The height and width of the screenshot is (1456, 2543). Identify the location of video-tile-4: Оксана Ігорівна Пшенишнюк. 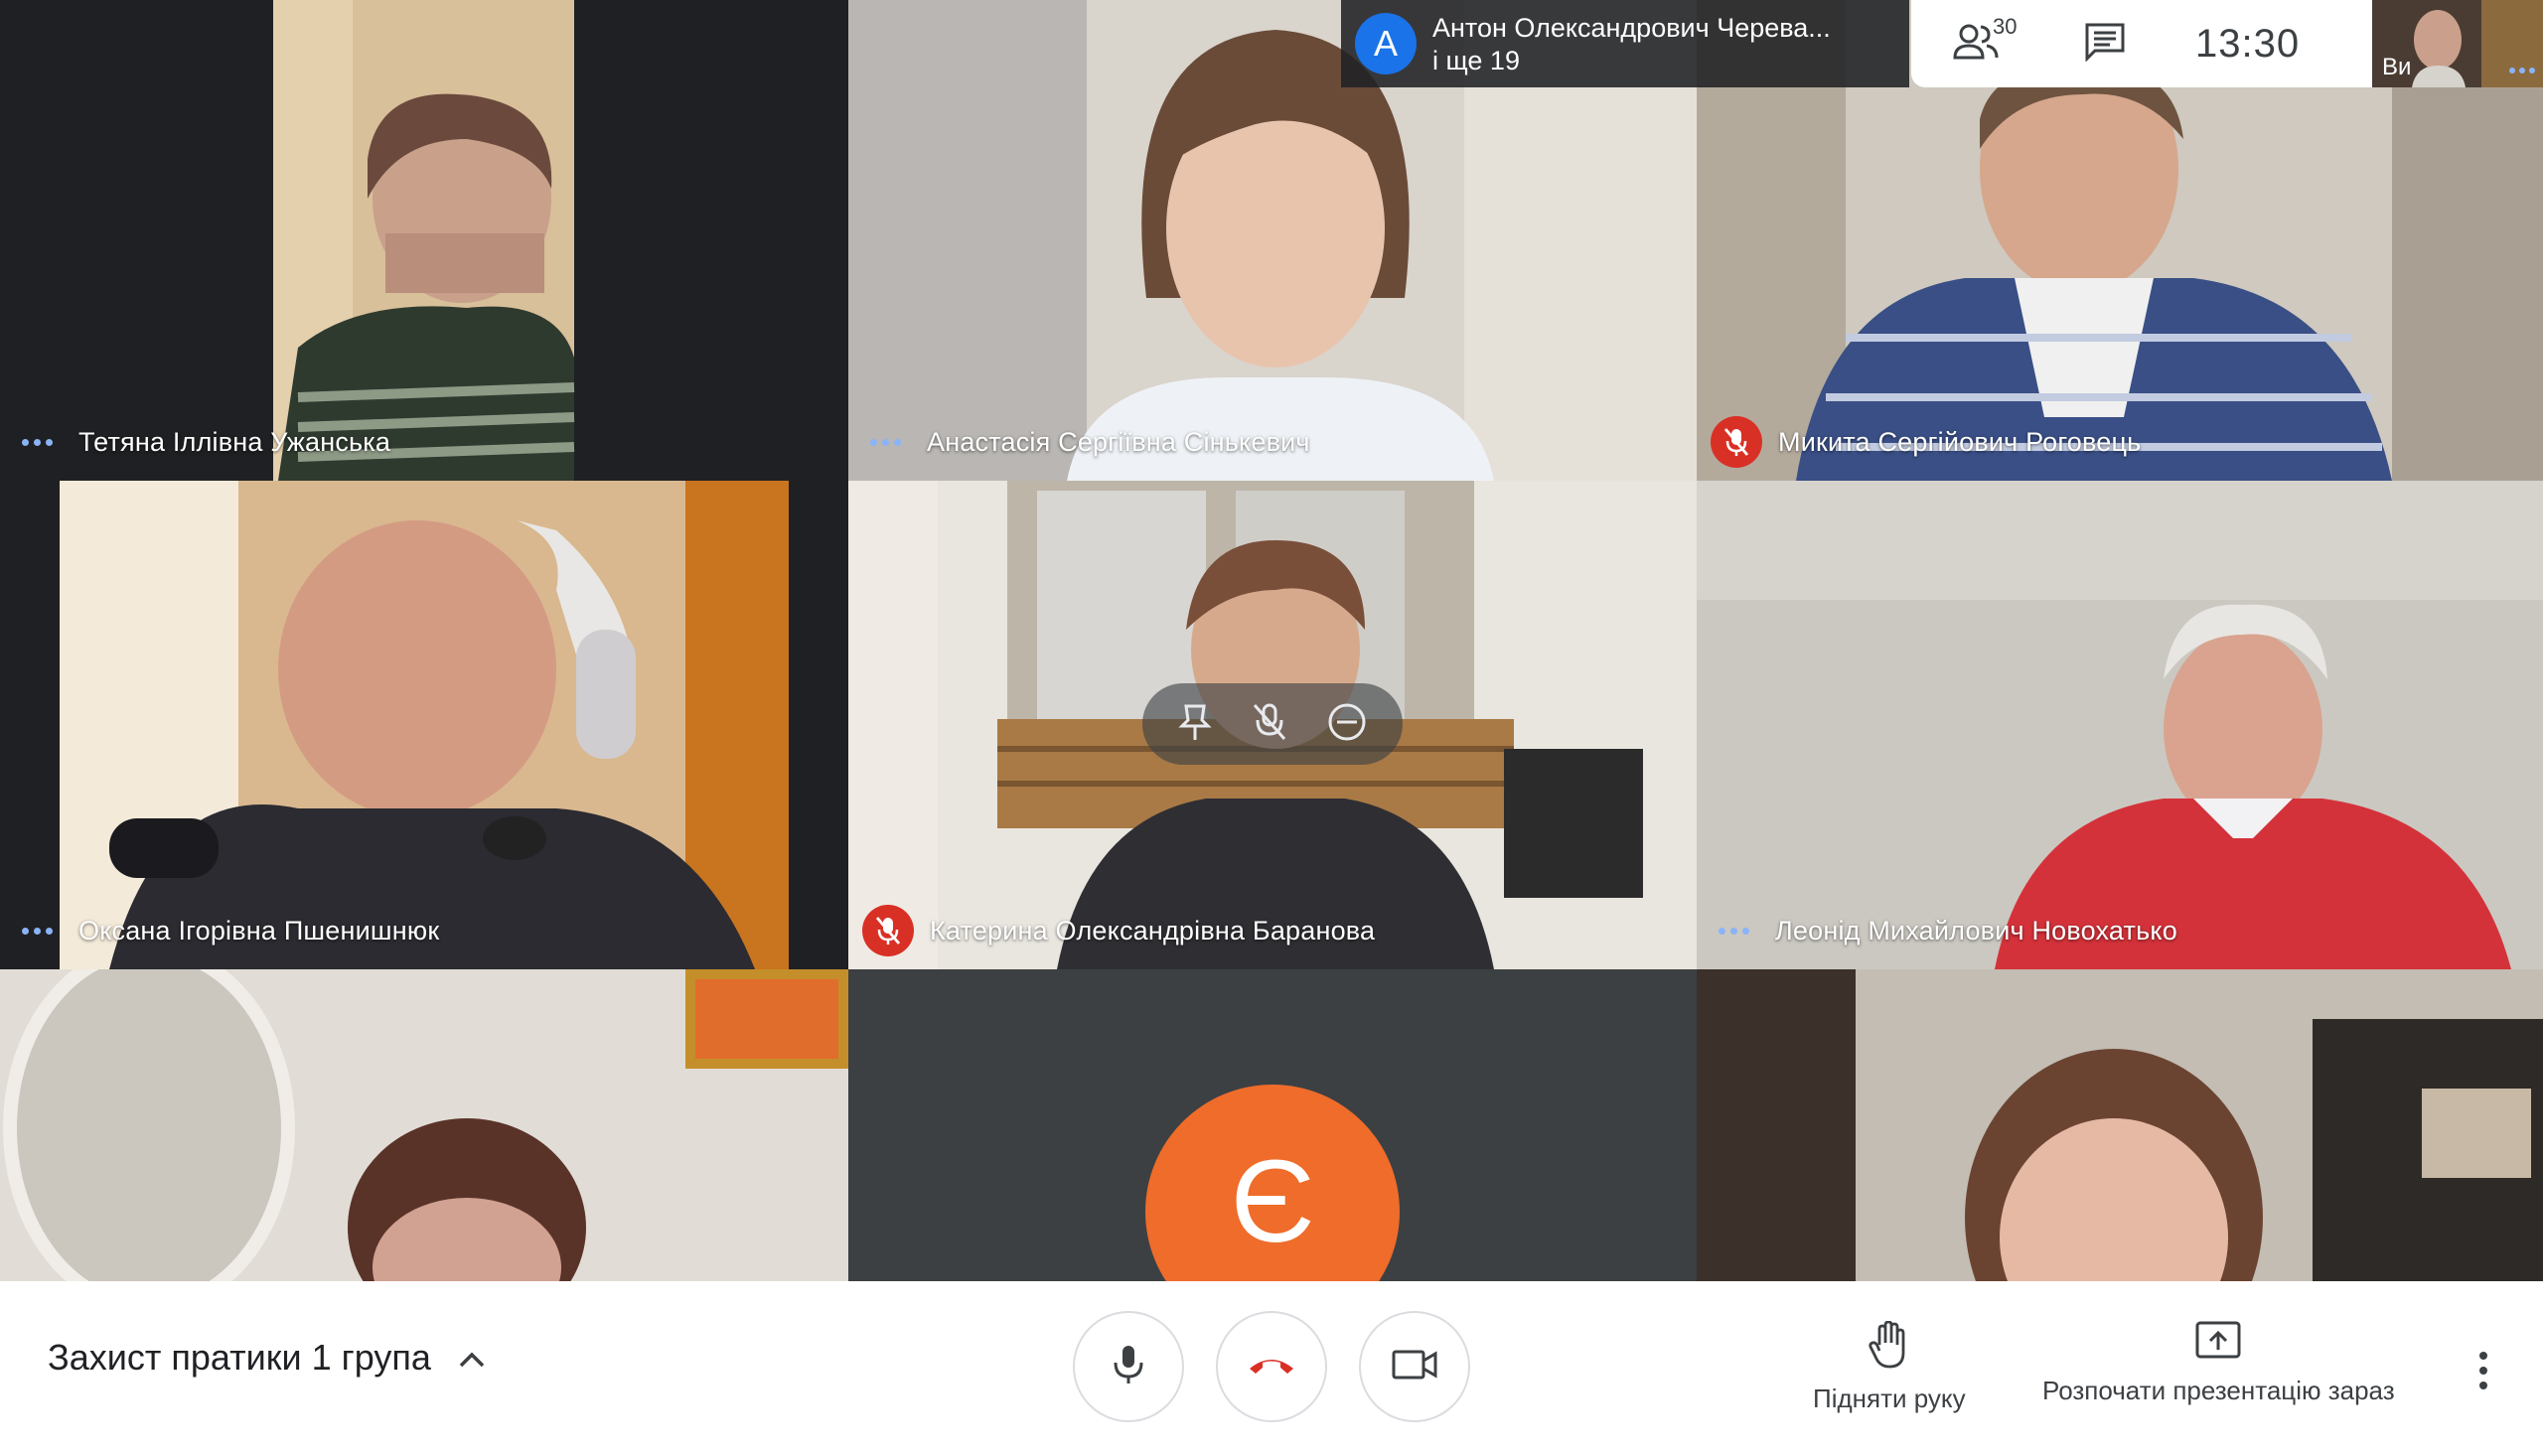
(424, 725).